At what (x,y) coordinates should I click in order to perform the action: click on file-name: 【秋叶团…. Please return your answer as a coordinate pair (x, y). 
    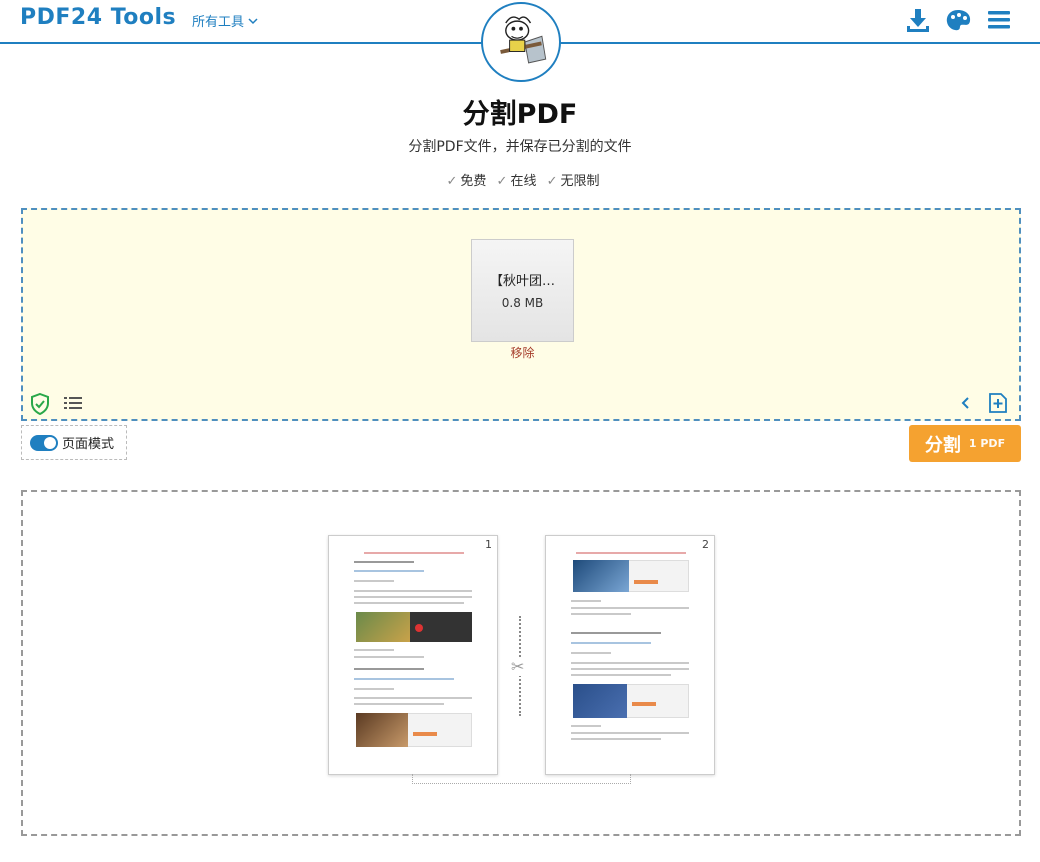
    Looking at the image, I should click on (522, 281).